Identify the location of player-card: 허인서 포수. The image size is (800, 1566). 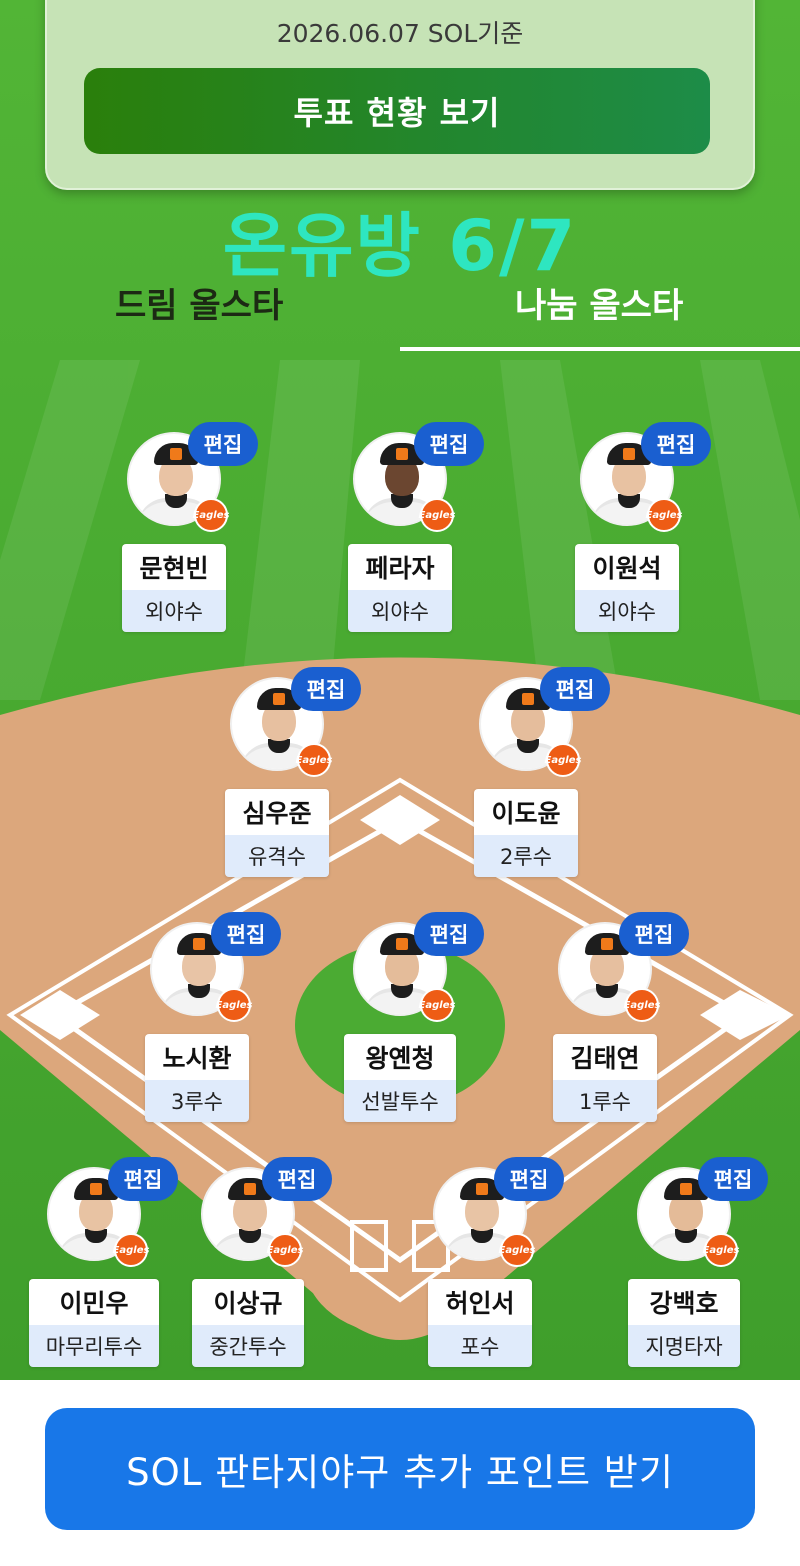
(480, 1323).